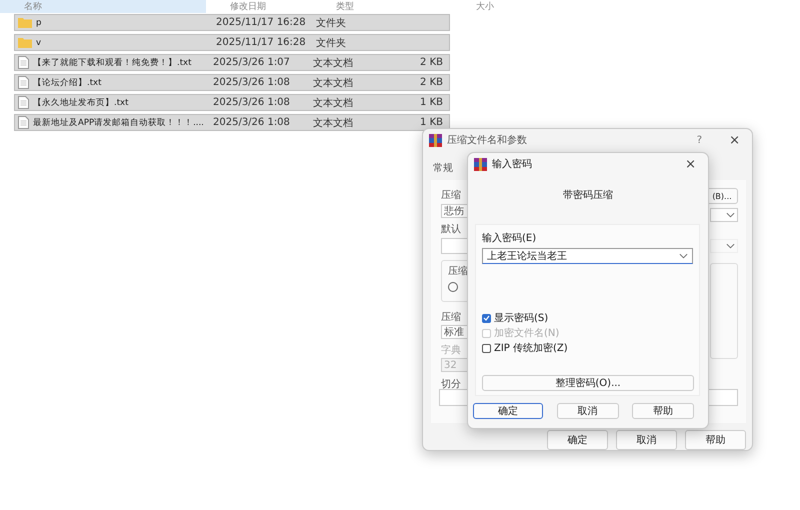  Describe the element at coordinates (527, 333) in the screenshot. I see `checkbox-label: 加密文件名(N)` at that location.